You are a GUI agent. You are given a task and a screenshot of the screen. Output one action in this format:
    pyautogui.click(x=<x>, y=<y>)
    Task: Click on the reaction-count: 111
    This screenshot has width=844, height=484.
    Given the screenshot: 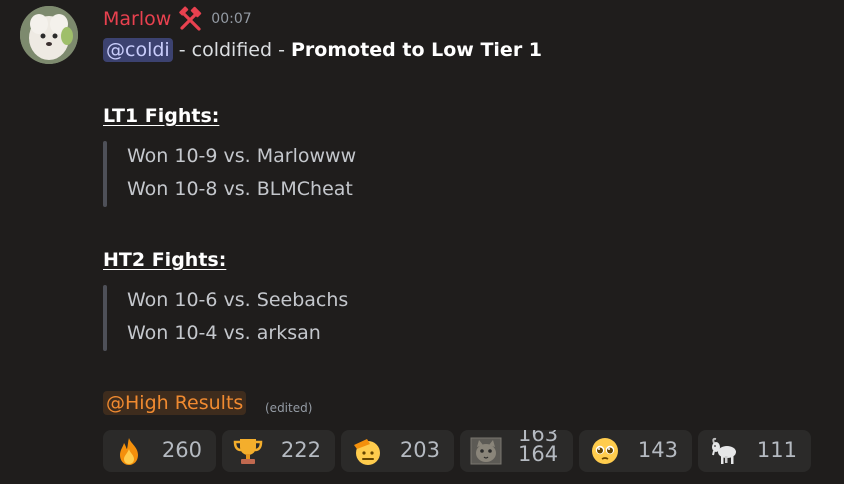 What is the action you would take?
    pyautogui.click(x=776, y=450)
    